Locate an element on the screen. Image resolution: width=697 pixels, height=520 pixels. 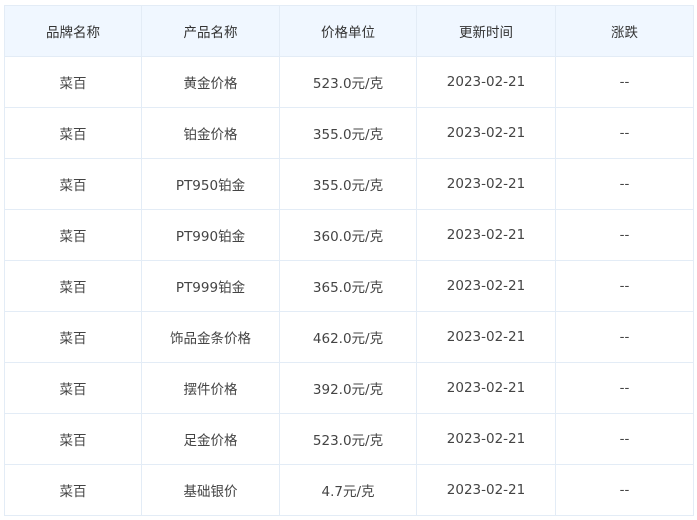
table-row: 菜百 摆件价格 392.0元/克 2023-02-21 -- is located at coordinates (349, 388).